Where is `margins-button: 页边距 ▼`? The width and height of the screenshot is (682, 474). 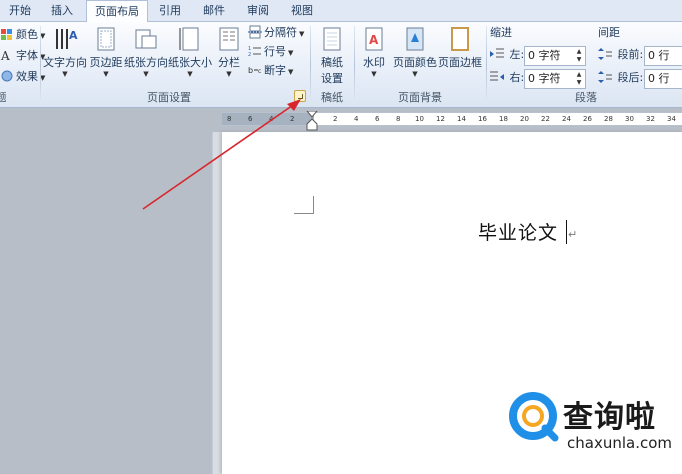
margins-button: 页边距 ▼ is located at coordinates (106, 52).